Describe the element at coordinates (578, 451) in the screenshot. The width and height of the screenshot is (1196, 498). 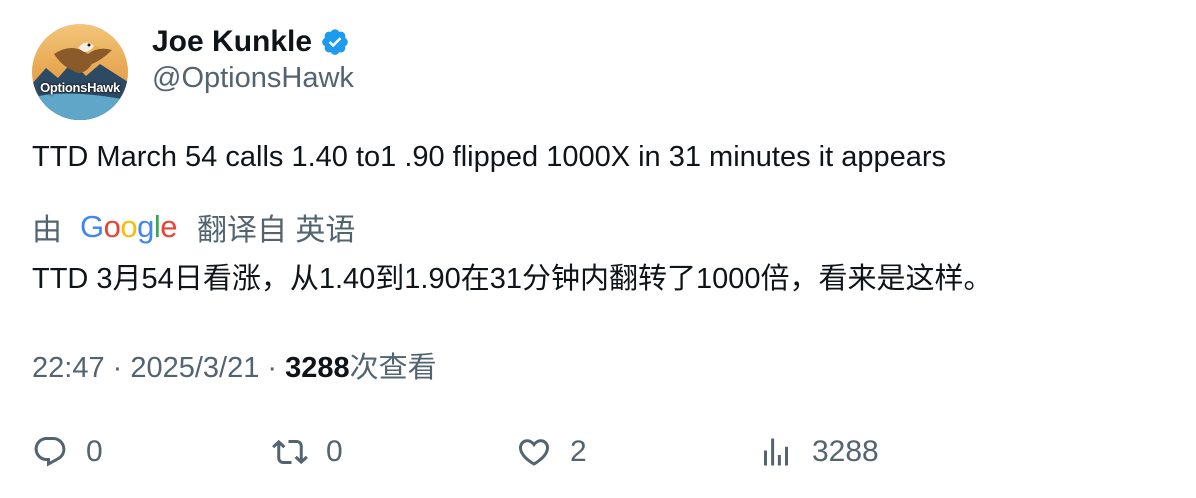
I see `like-count: 2` at that location.